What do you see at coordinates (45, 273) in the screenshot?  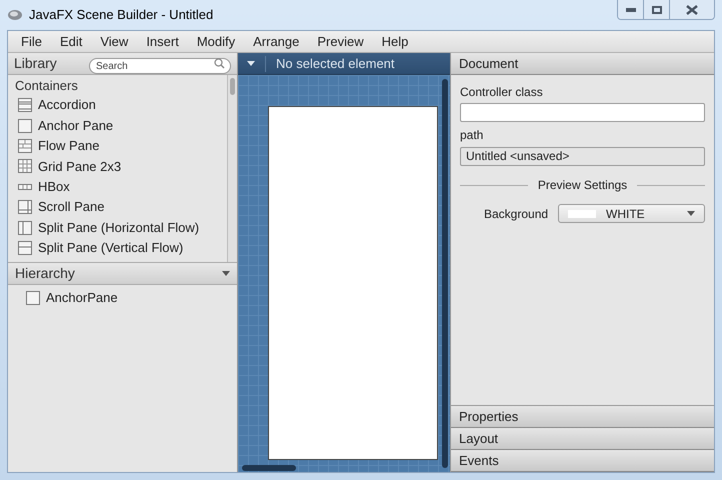 I see `panel-title: Hierarchy` at bounding box center [45, 273].